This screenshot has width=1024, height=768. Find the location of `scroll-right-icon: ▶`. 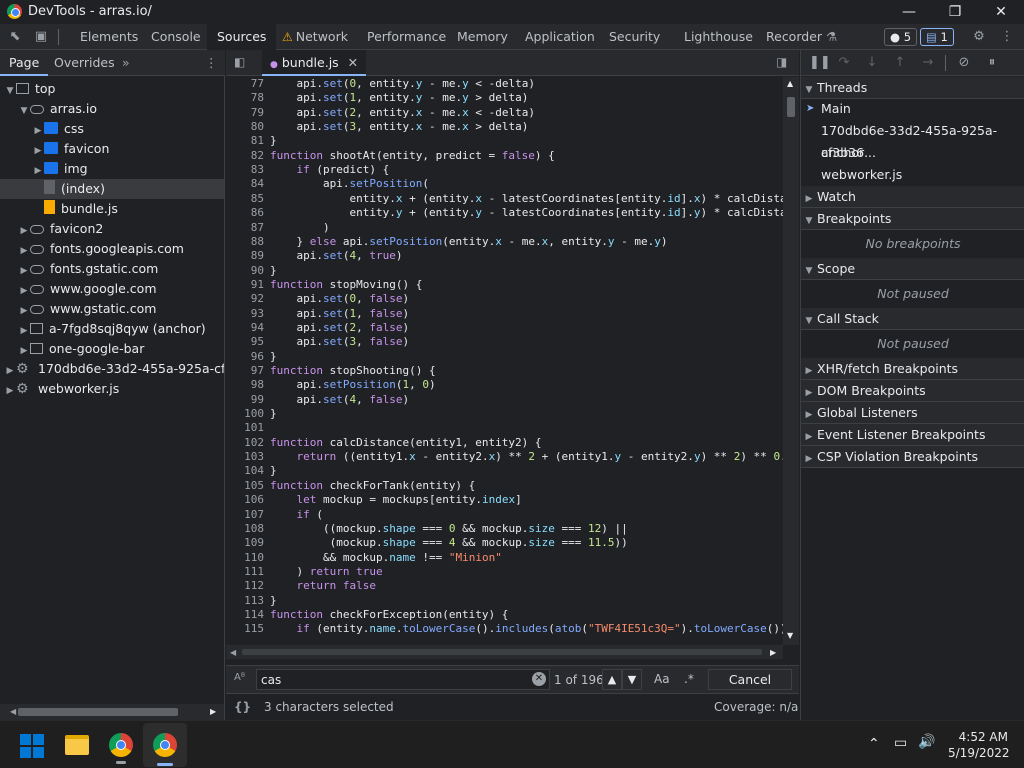

scroll-right-icon: ▶ is located at coordinates (214, 712).